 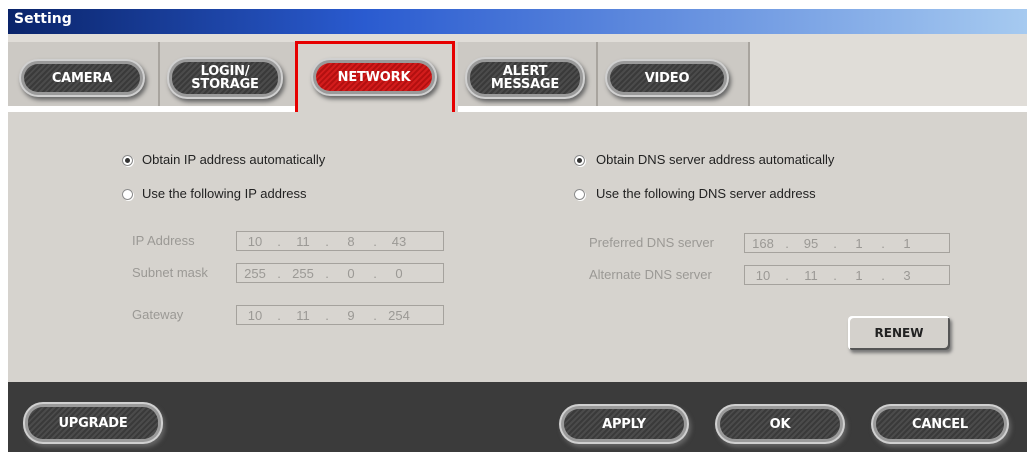 I want to click on alternate-dns-label: Alternate DNS server, so click(x=650, y=274).